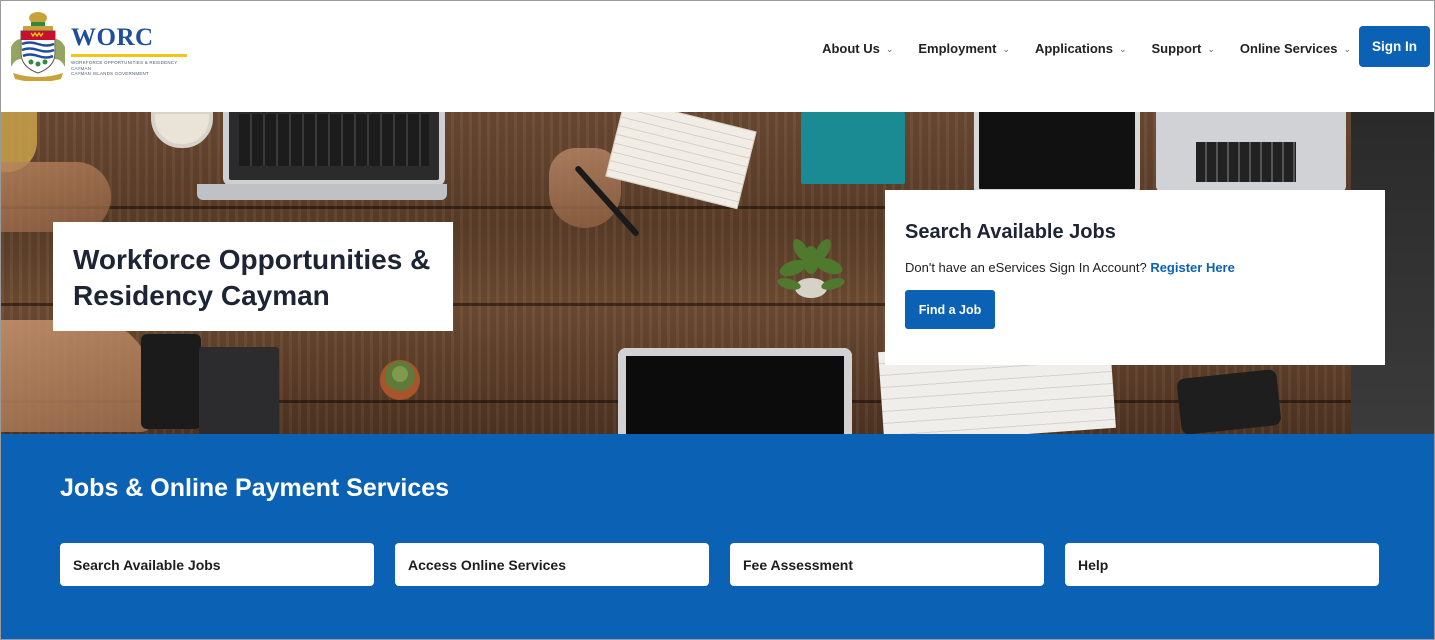 The height and width of the screenshot is (640, 1435). I want to click on register-prompt-text: Don't have an eServices Sign In Account?, so click(1026, 267).